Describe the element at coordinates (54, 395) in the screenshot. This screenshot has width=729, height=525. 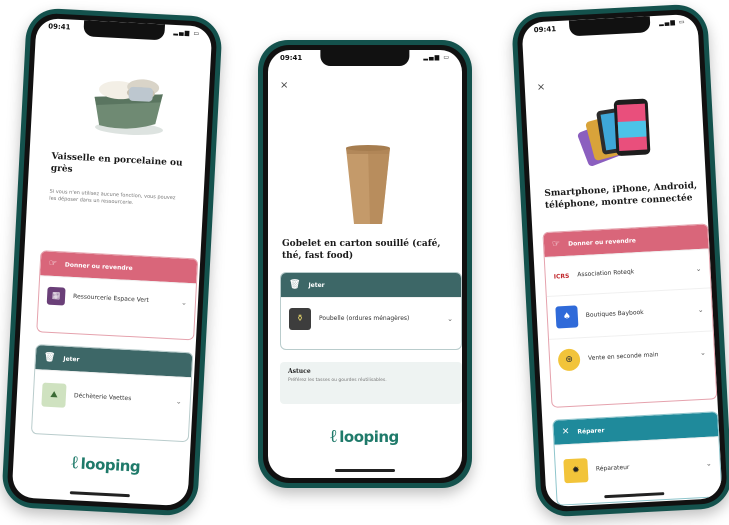
I see `dechetterie-thumb-icon: ⛰` at that location.